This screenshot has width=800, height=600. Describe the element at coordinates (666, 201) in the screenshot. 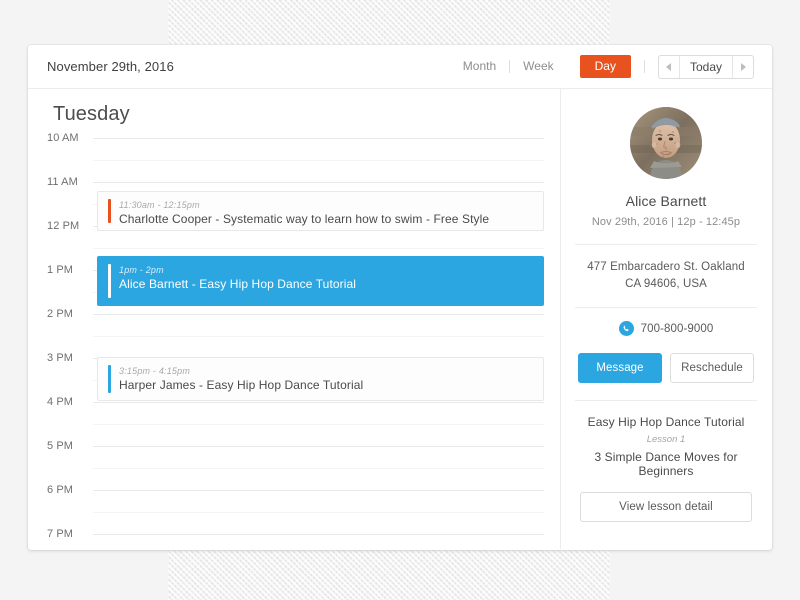

I see `attendee-name: Alice Barnett` at that location.